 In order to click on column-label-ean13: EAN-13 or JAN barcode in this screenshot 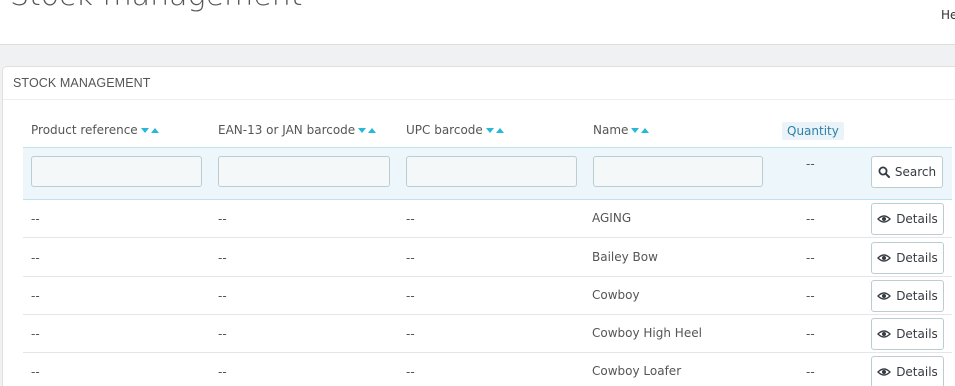, I will do `click(287, 130)`.